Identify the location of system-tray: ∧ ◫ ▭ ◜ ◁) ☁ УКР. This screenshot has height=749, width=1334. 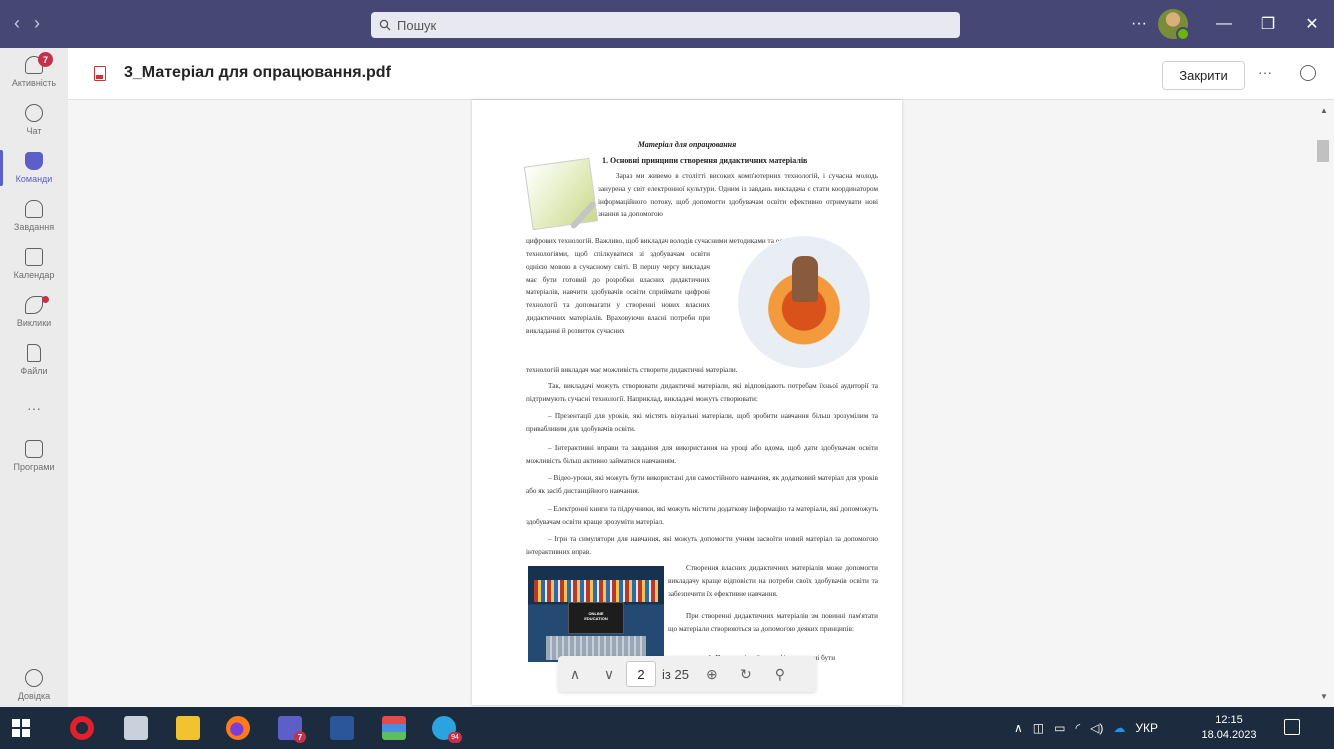
(1086, 728).